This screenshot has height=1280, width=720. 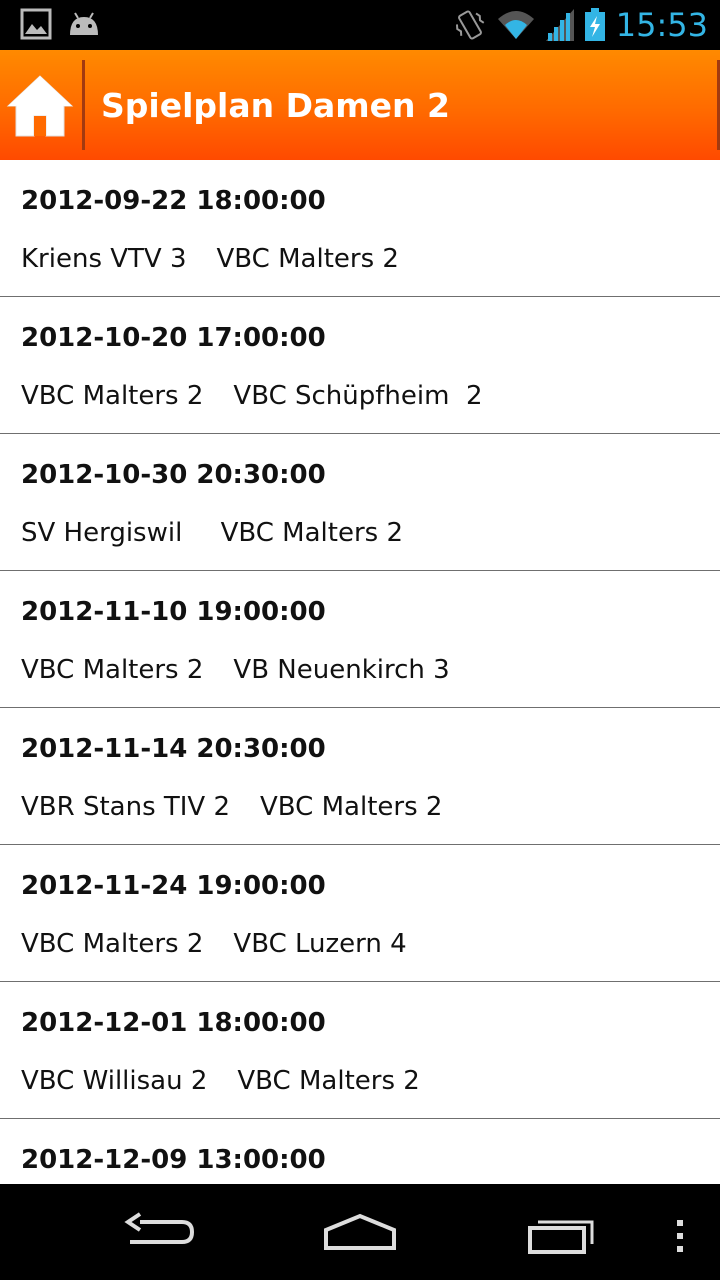 What do you see at coordinates (104, 259) in the screenshot?
I see `home-team: Kriens VTV 3` at bounding box center [104, 259].